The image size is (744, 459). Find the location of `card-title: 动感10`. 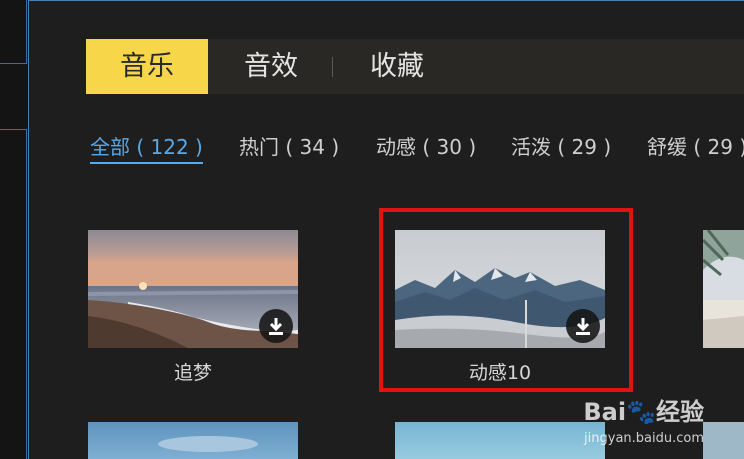

card-title: 动感10 is located at coordinates (500, 373).